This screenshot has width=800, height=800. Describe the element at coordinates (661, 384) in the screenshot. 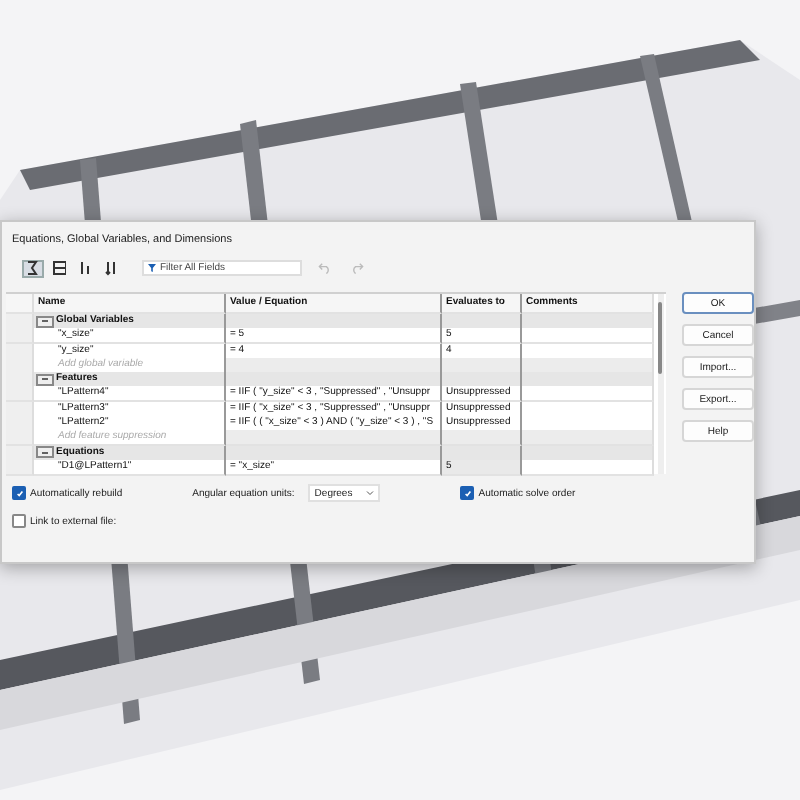

I see `scrollbar` at that location.